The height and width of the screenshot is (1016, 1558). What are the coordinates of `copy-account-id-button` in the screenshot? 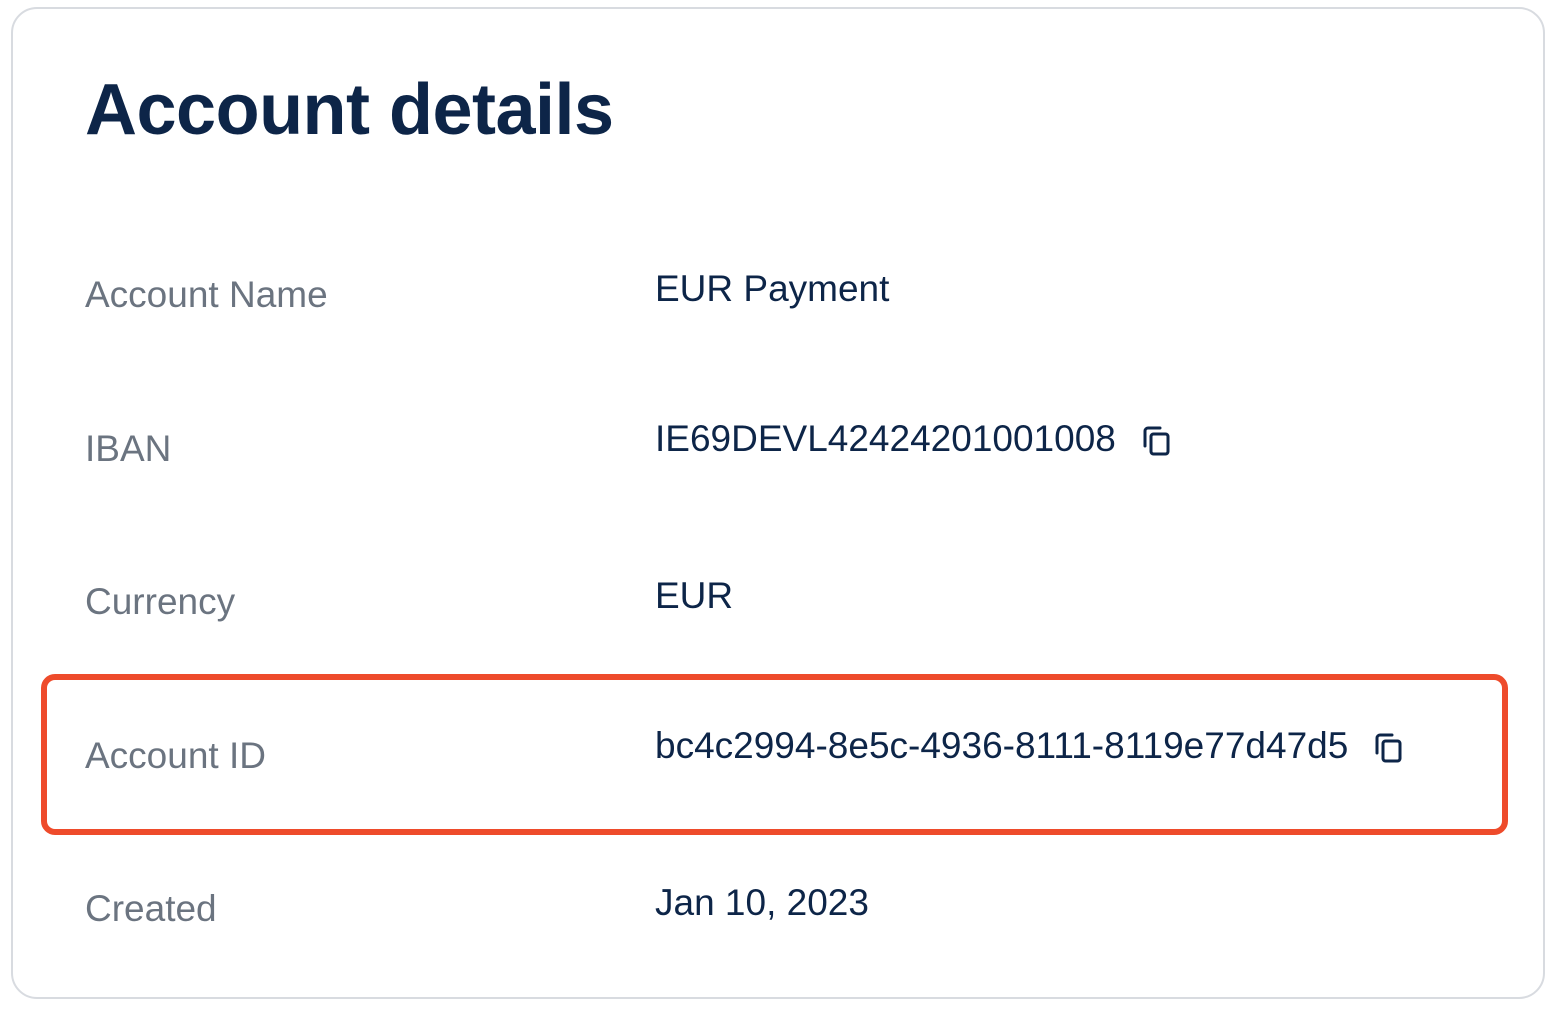 It's located at (1388, 748).